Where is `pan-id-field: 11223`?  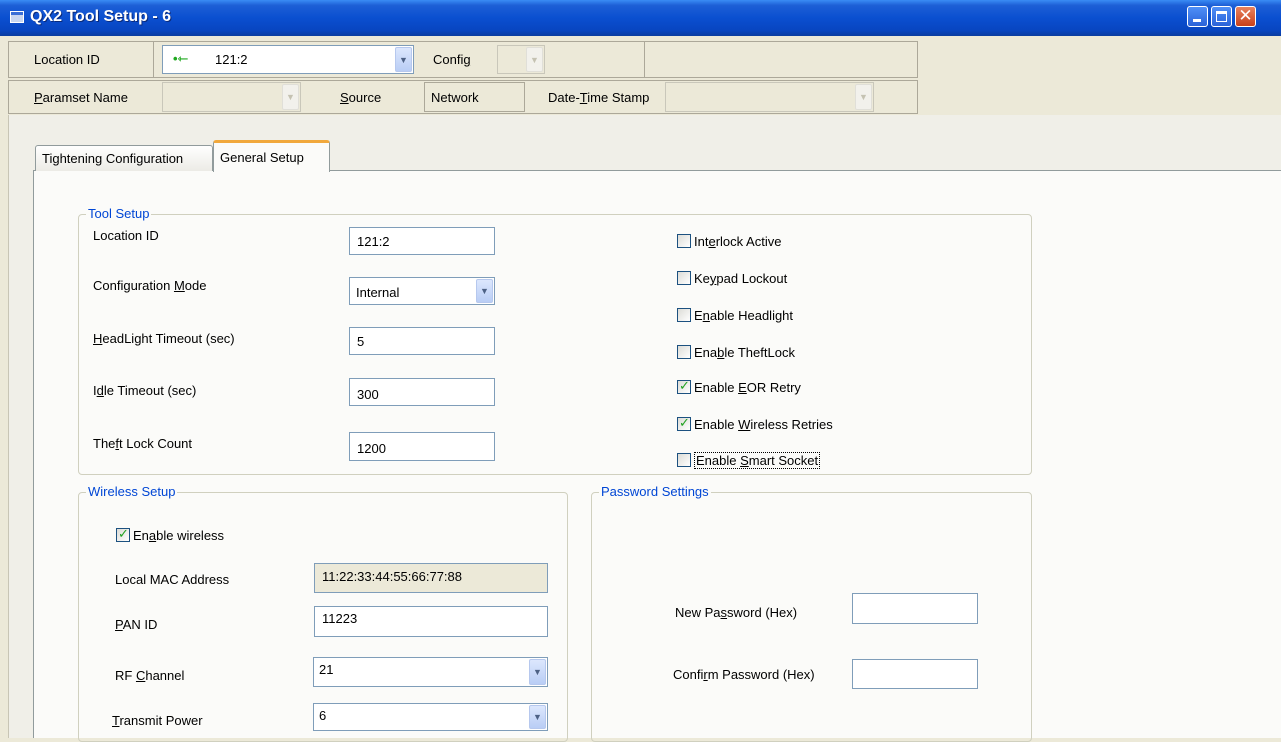
pan-id-field: 11223 is located at coordinates (431, 621).